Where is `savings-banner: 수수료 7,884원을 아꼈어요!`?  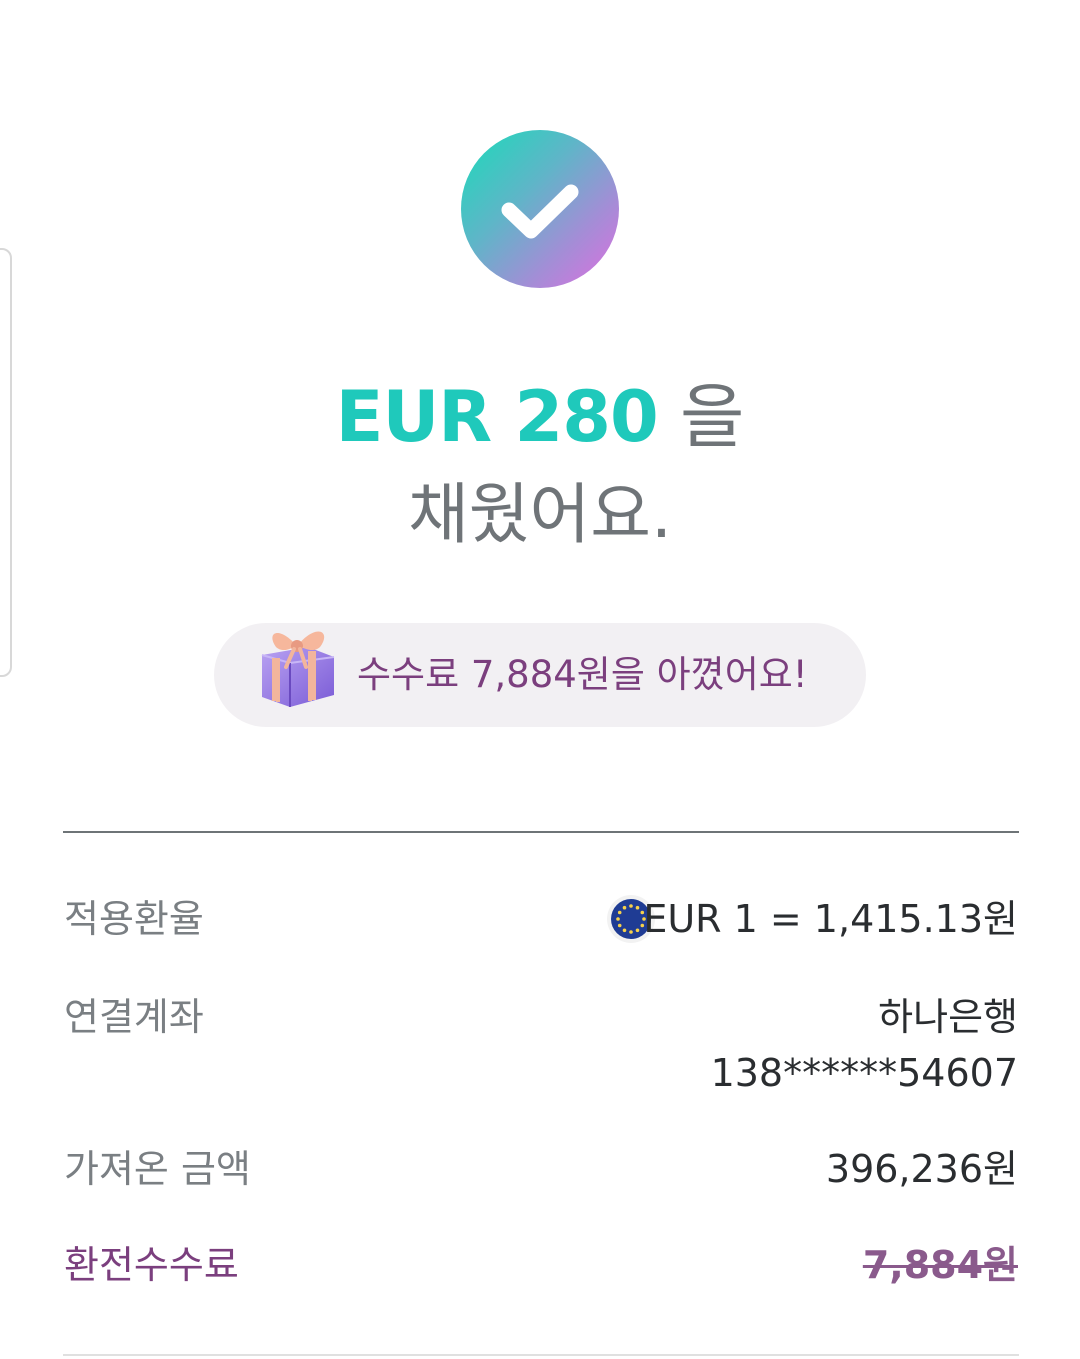 savings-banner: 수수료 7,884원을 아꼈어요! is located at coordinates (540, 675).